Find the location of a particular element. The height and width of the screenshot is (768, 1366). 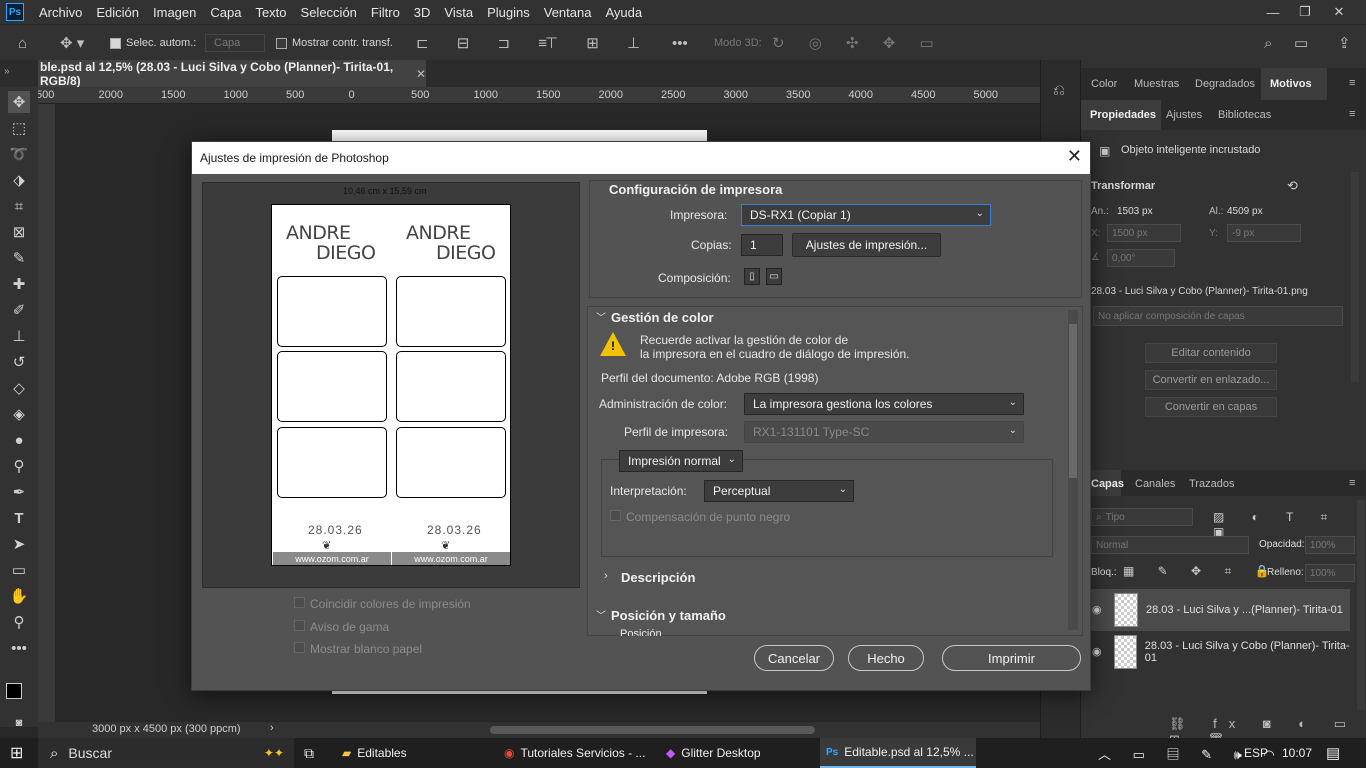

tab-swatches: Muestras is located at coordinates (1156, 84).